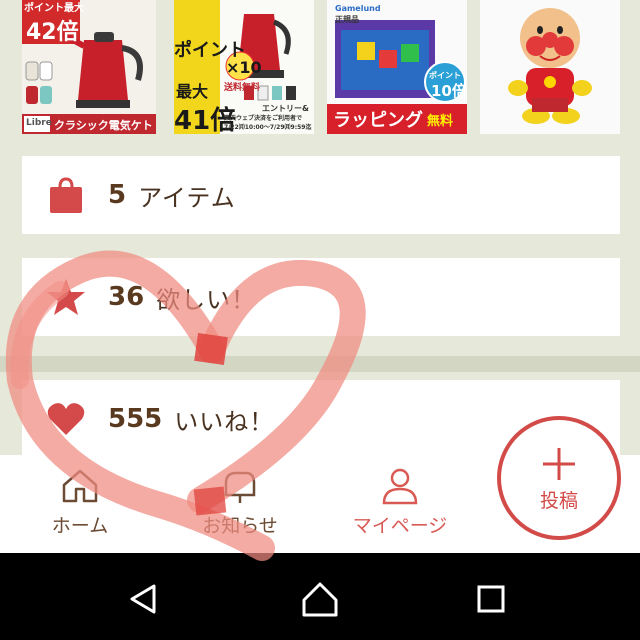 This screenshot has width=640, height=640. Describe the element at coordinates (440, 121) in the screenshot. I see `wrapping-free-label: 無料` at that location.